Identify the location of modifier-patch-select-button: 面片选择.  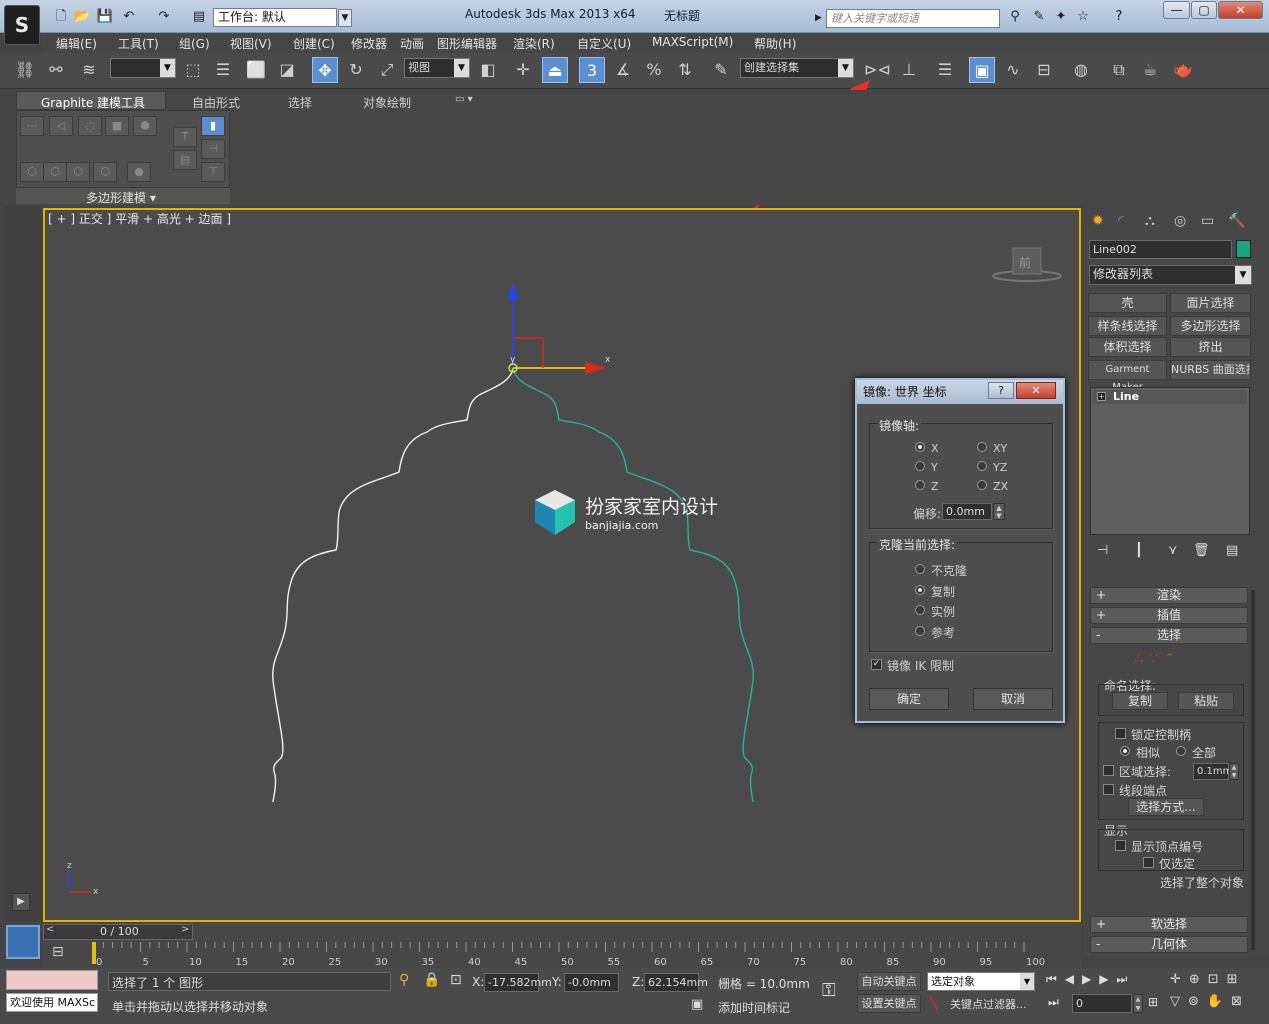
(1210, 303).